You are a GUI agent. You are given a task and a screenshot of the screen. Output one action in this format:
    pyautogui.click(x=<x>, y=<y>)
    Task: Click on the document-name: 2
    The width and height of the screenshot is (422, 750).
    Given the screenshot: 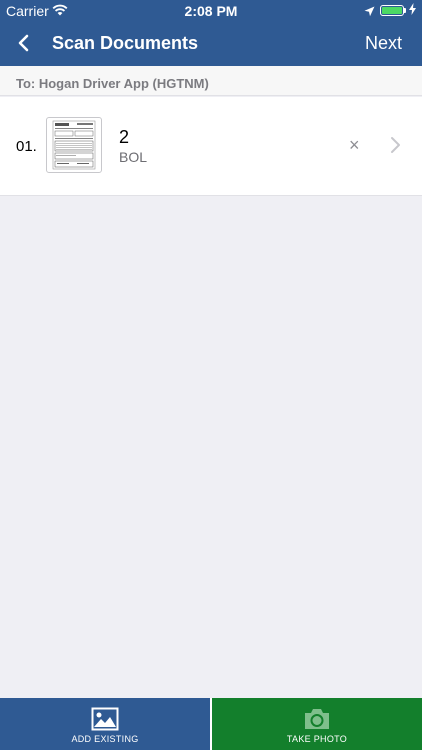 What is the action you would take?
    pyautogui.click(x=124, y=137)
    